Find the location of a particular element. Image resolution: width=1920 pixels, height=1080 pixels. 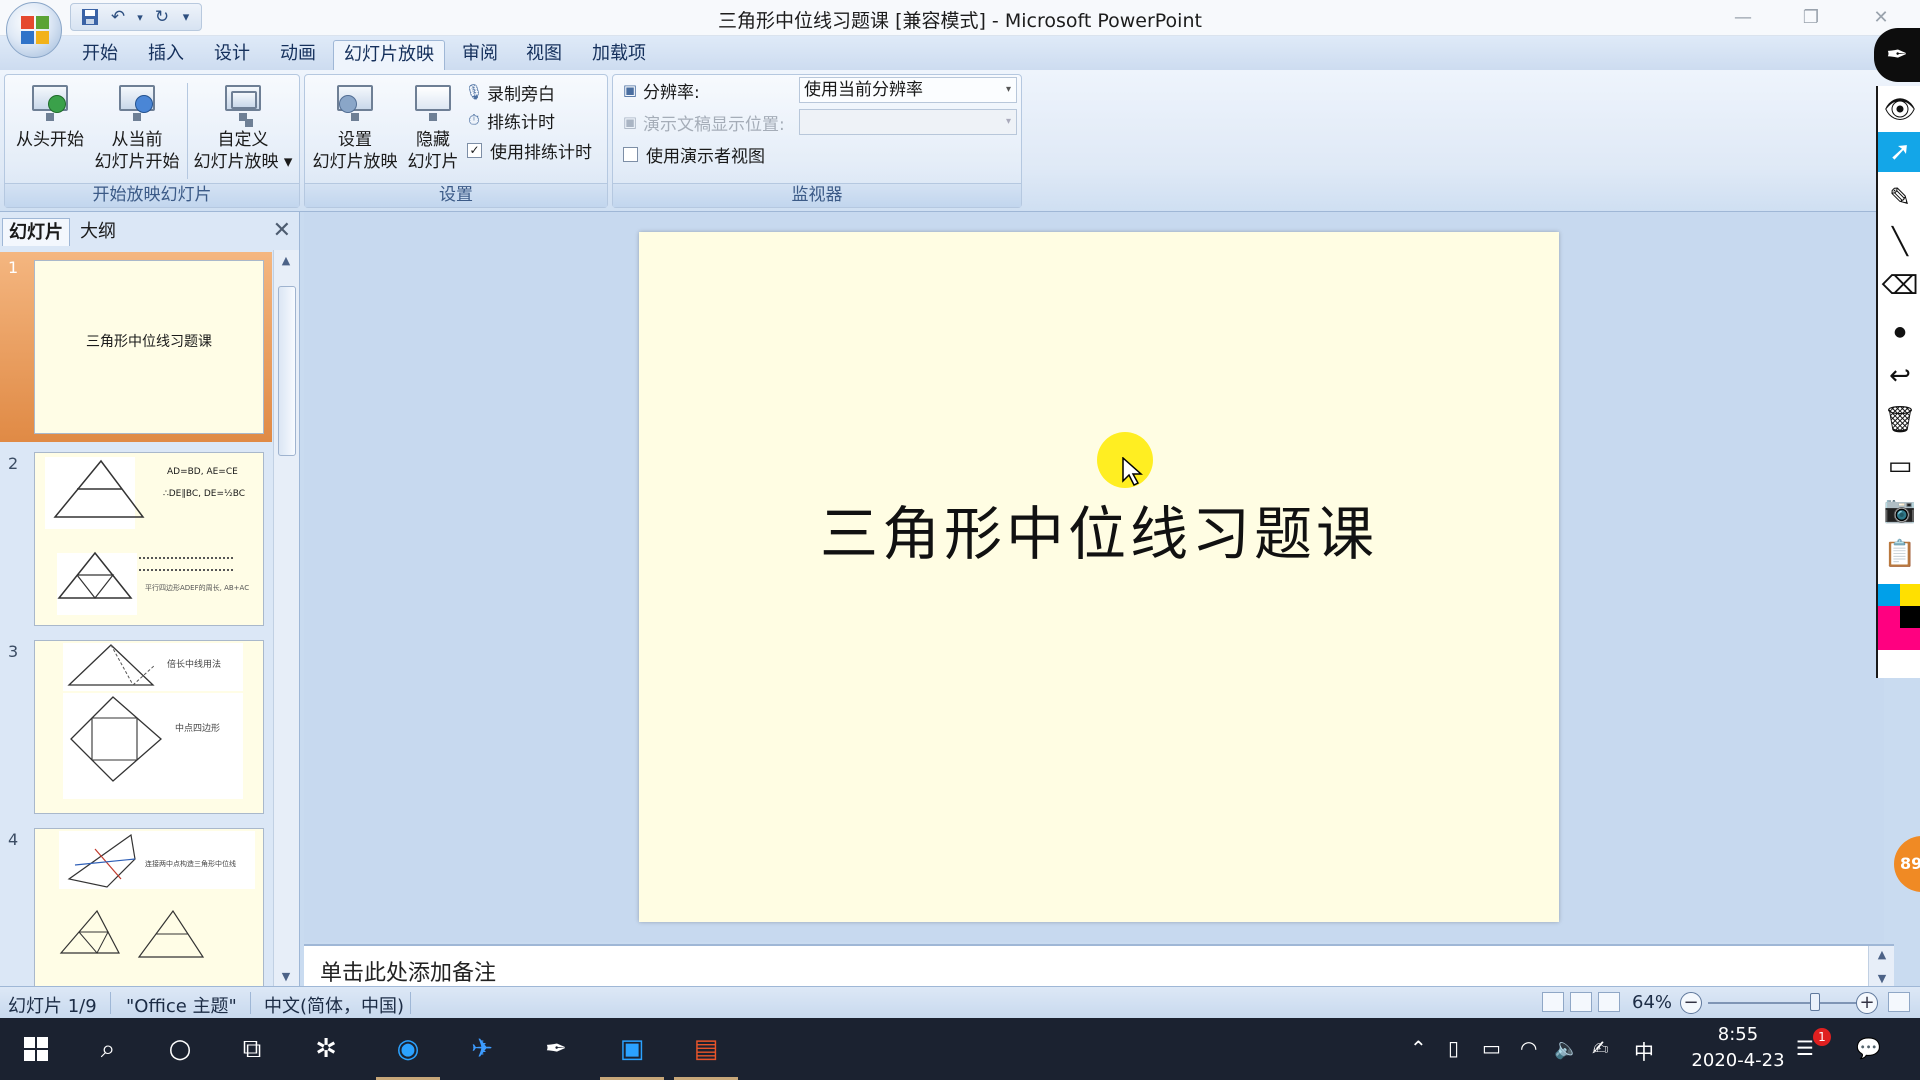

slide-thumbnail: 连接两中点构造三角形中位线 is located at coordinates (149, 915).